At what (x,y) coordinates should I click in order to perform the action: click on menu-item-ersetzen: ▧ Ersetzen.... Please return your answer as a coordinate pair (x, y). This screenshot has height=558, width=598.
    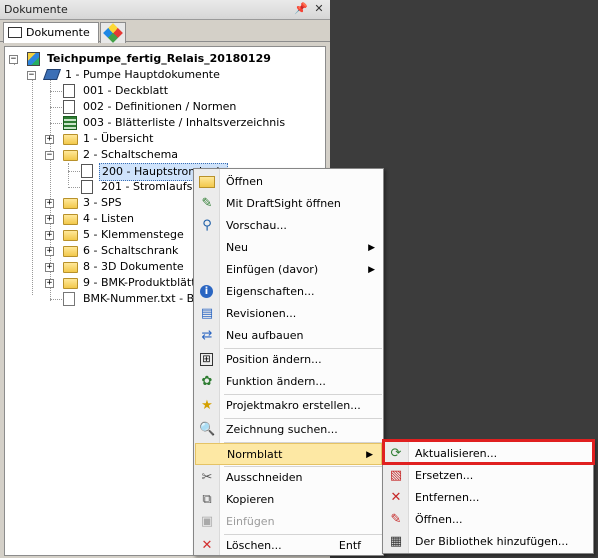
    Looking at the image, I should click on (488, 476).